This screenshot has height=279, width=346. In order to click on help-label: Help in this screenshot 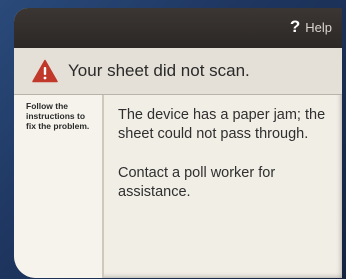, I will do `click(318, 27)`.